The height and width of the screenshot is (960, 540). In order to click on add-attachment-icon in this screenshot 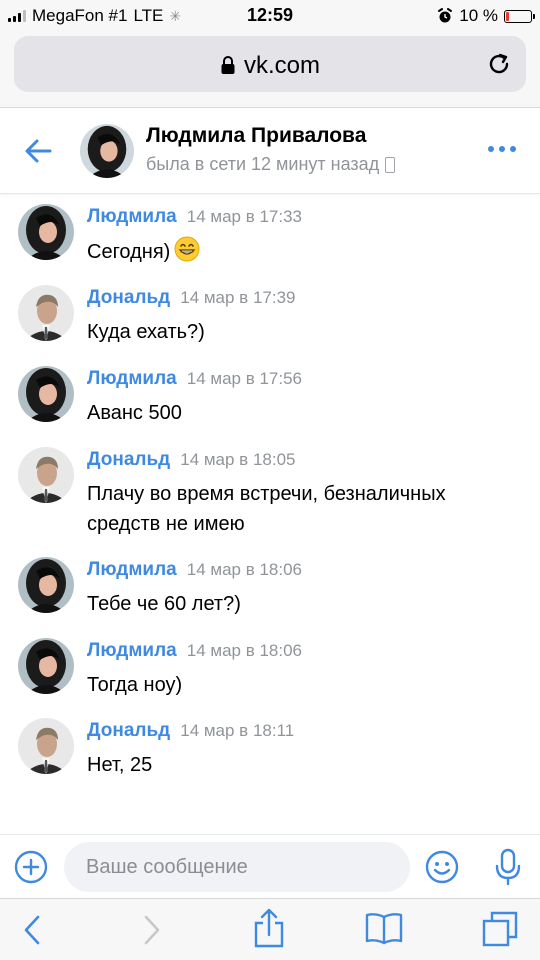, I will do `click(31, 867)`.